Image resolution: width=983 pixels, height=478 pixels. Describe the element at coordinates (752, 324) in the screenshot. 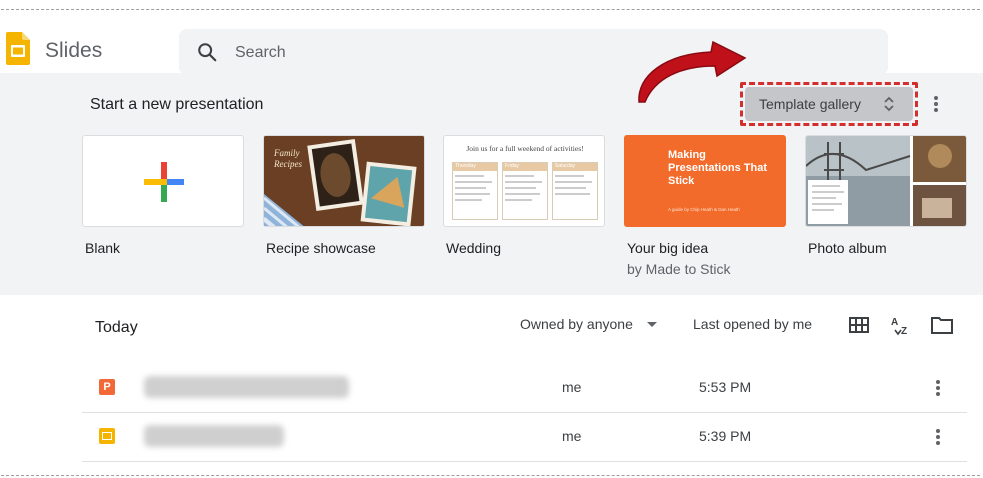

I see `sort-dropdown: Last opened by me` at that location.